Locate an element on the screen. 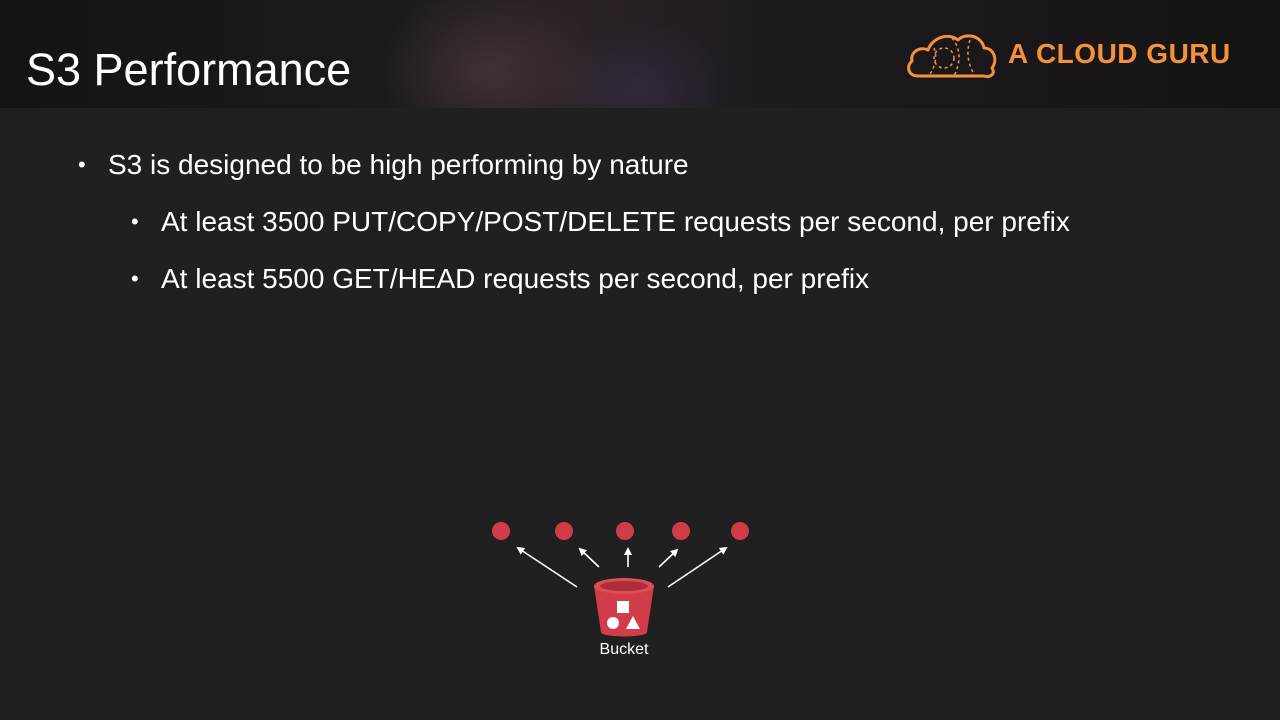  bucket-label: Bucket is located at coordinates (624, 649).